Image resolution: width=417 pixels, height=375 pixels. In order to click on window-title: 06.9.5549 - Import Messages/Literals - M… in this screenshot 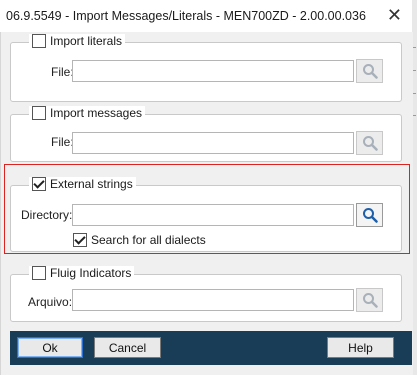, I will do `click(186, 16)`.